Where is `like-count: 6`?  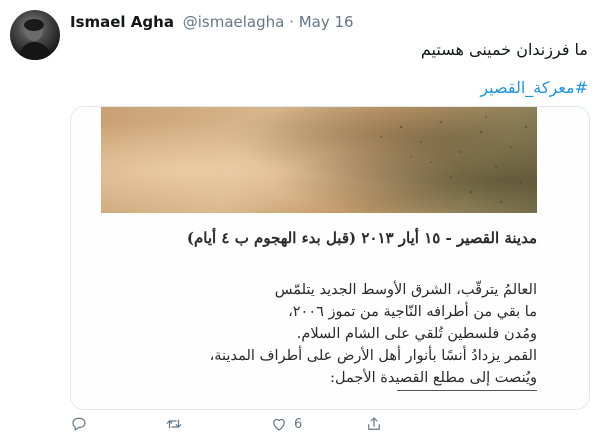
like-count: 6 is located at coordinates (298, 424).